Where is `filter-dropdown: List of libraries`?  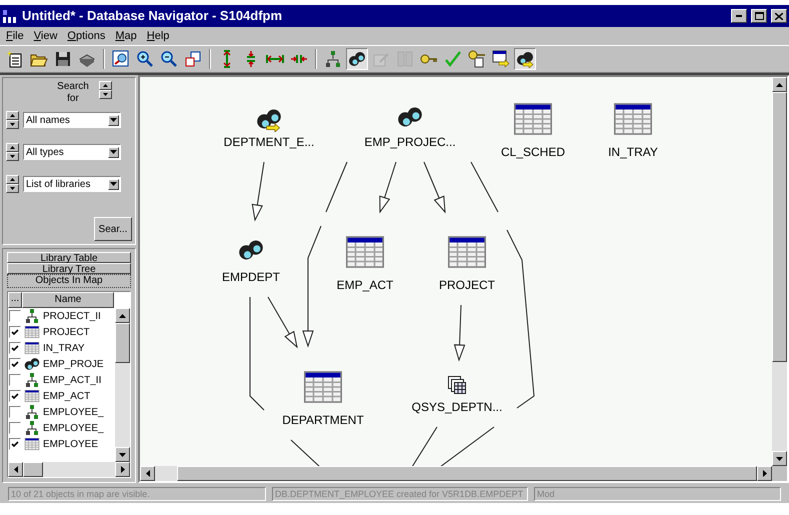
filter-dropdown: List of libraries is located at coordinates (72, 184).